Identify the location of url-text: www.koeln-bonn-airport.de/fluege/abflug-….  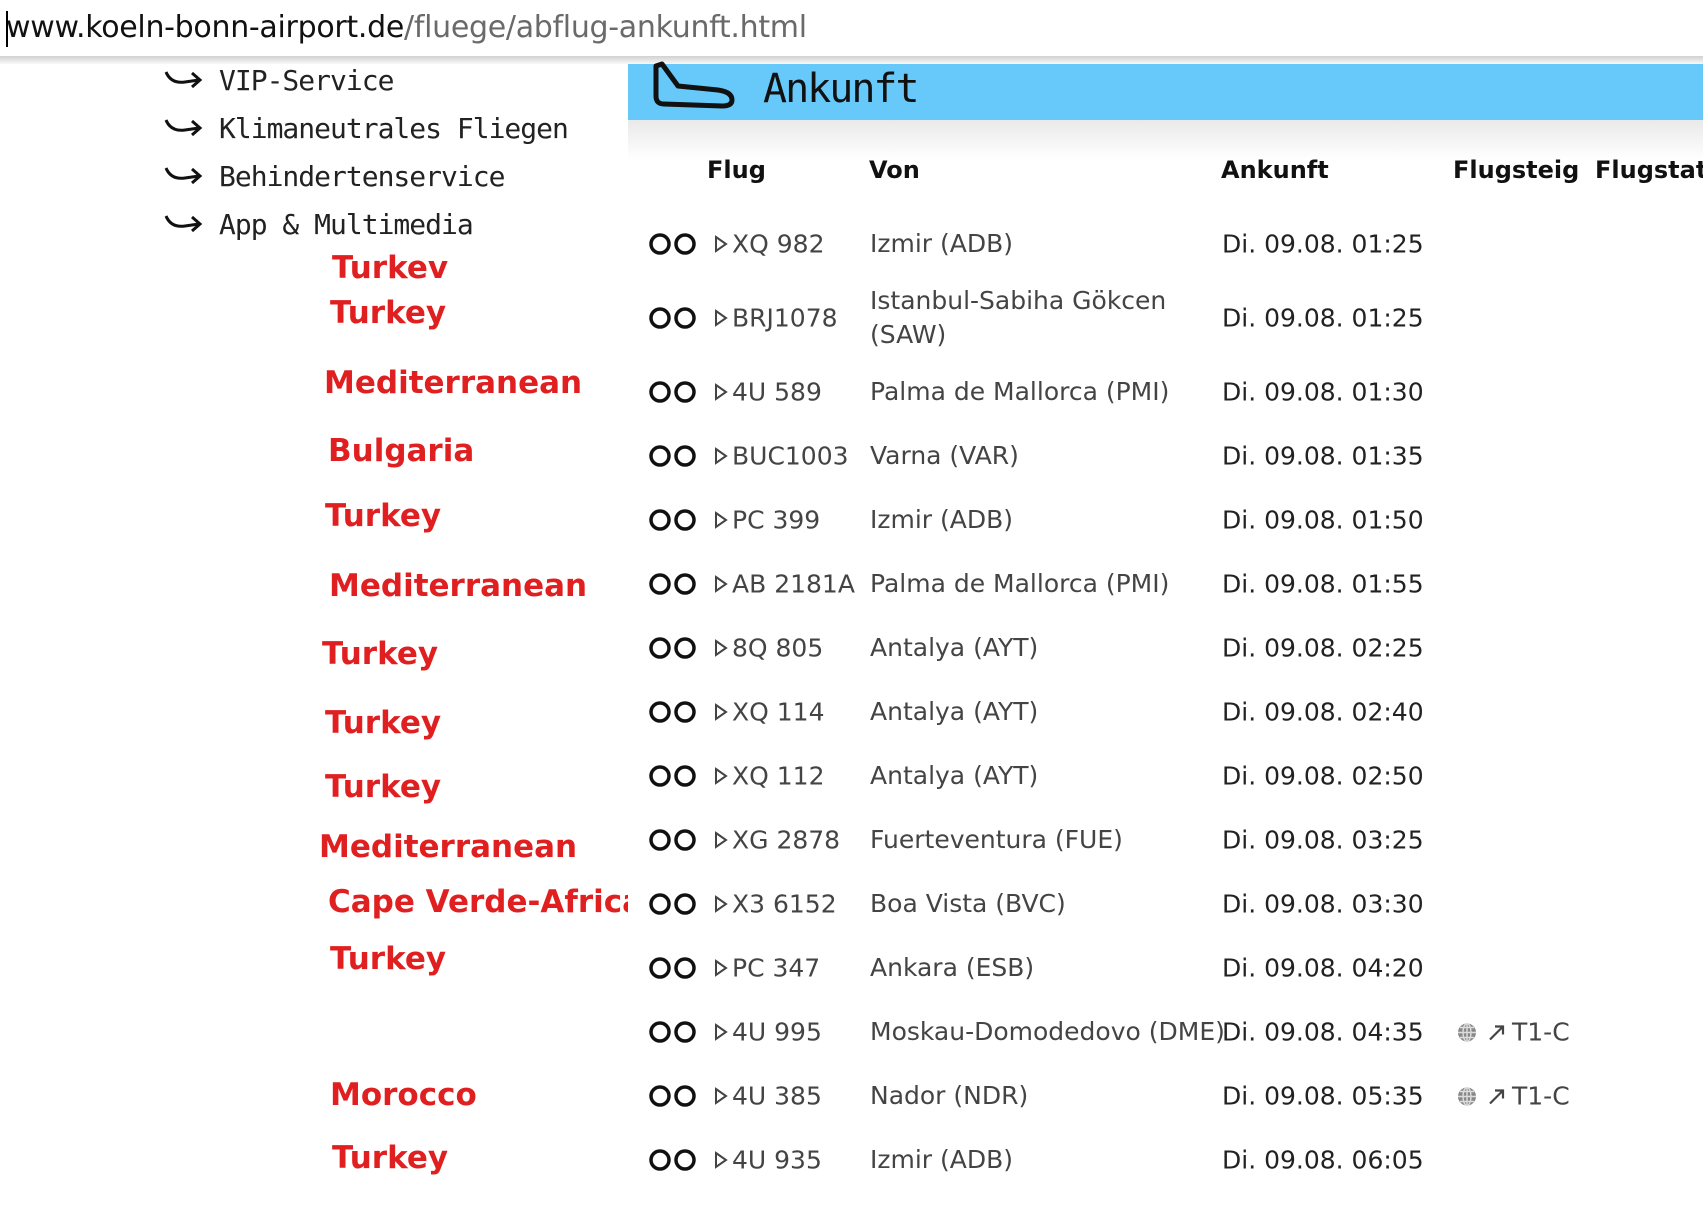
(406, 27).